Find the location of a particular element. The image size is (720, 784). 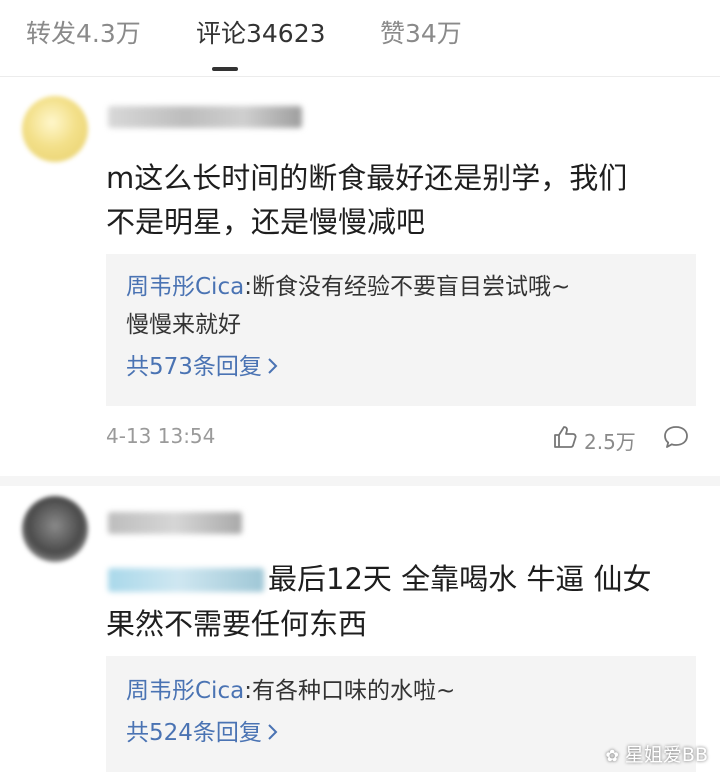

comment-text-line-2: 果然不需要任何东西 is located at coordinates (237, 624).